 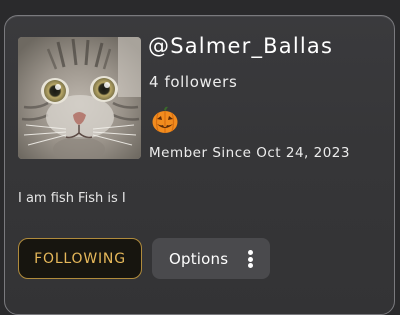 I want to click on jack-o-lantern-icon, so click(x=165, y=120).